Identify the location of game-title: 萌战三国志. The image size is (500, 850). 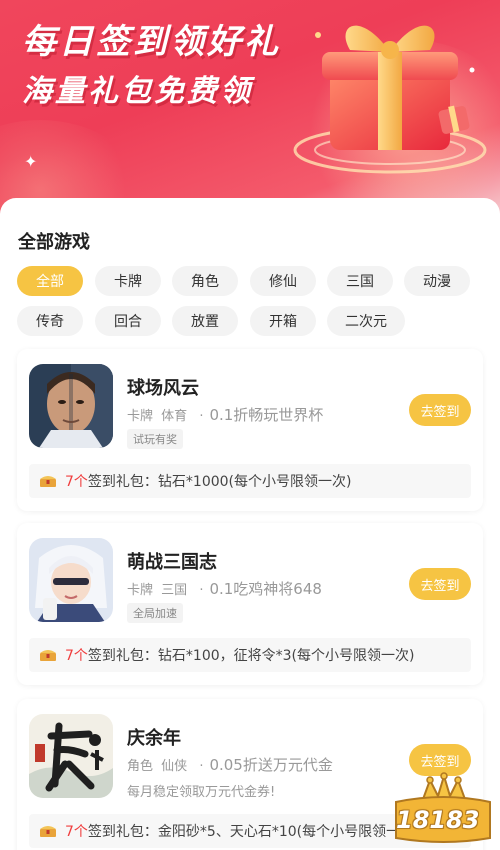
(172, 561).